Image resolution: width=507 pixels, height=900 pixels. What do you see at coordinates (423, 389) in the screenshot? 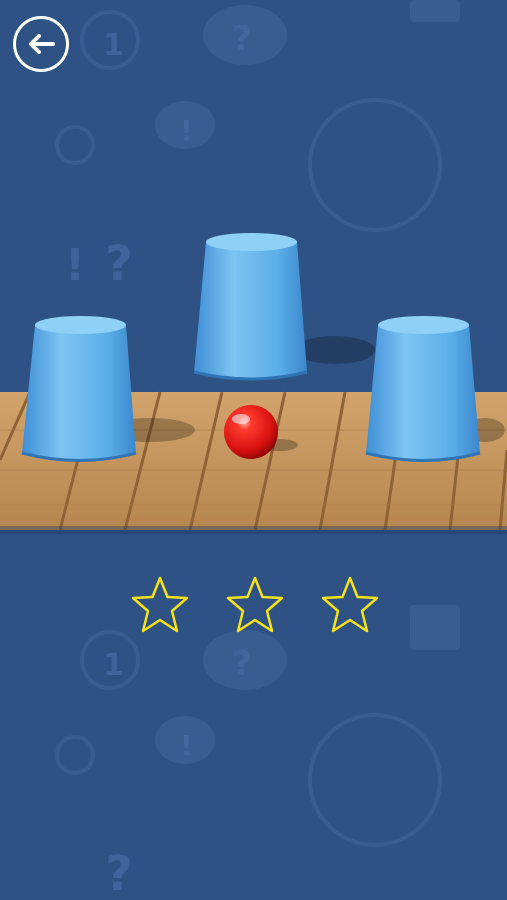
I see `cup-right` at bounding box center [423, 389].